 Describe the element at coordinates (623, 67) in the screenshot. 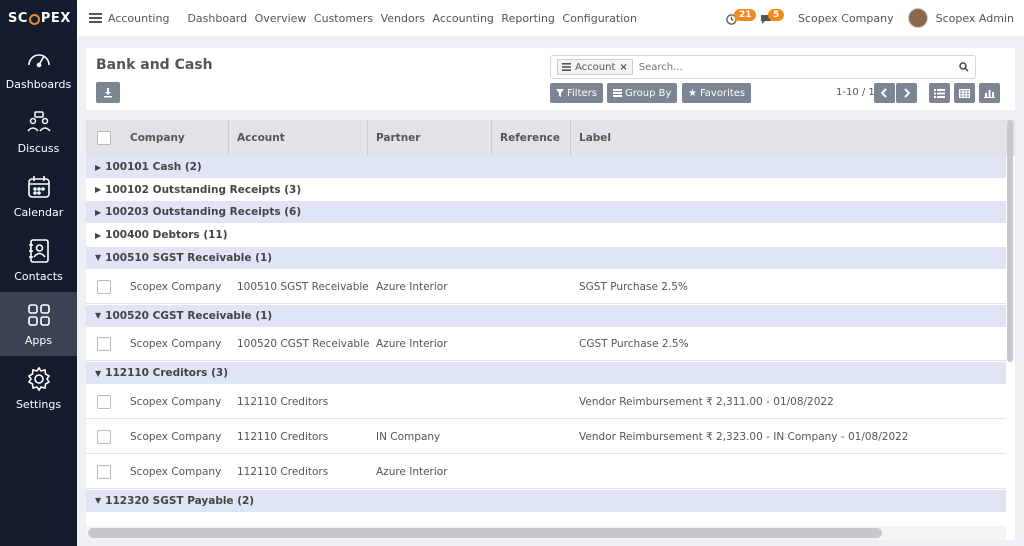

I see `facet-remove-icon: ×` at that location.